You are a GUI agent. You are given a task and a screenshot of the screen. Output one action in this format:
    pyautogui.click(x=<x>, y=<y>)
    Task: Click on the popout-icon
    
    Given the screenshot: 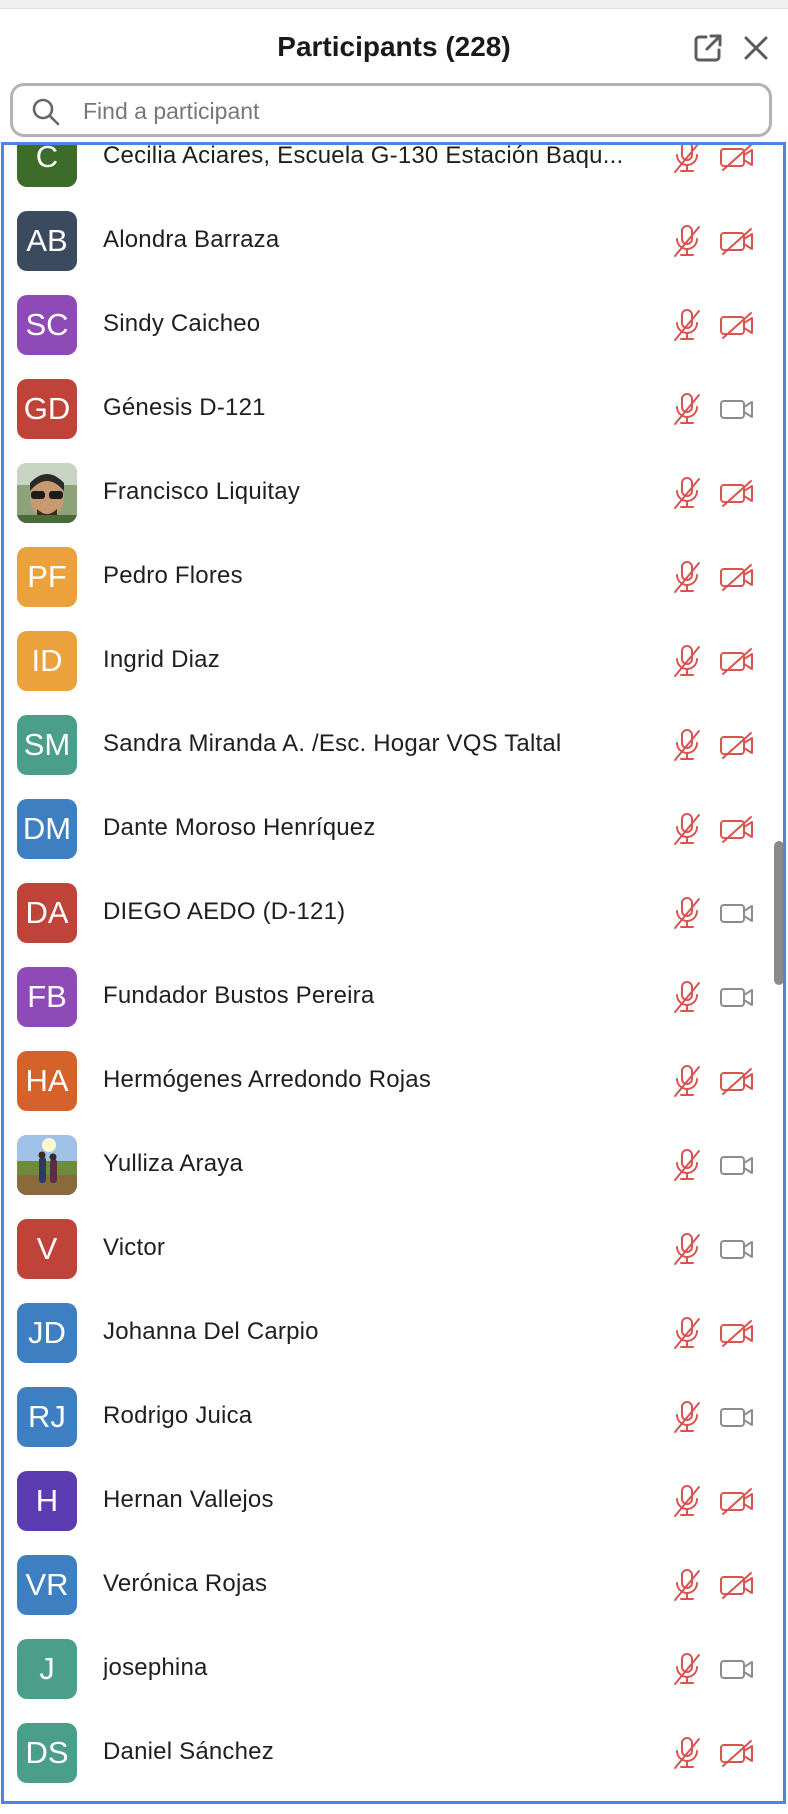 What is the action you would take?
    pyautogui.click(x=708, y=48)
    